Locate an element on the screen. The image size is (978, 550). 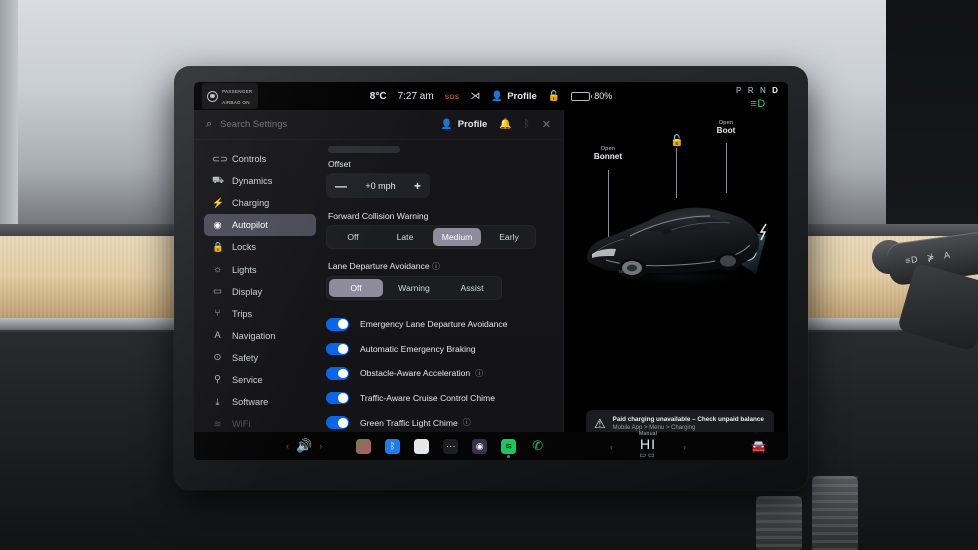
toggle-row-traffic-aware-cruise-chime: Traffic-Aware Cruise Control Chime is located at coordinates (438, 398).